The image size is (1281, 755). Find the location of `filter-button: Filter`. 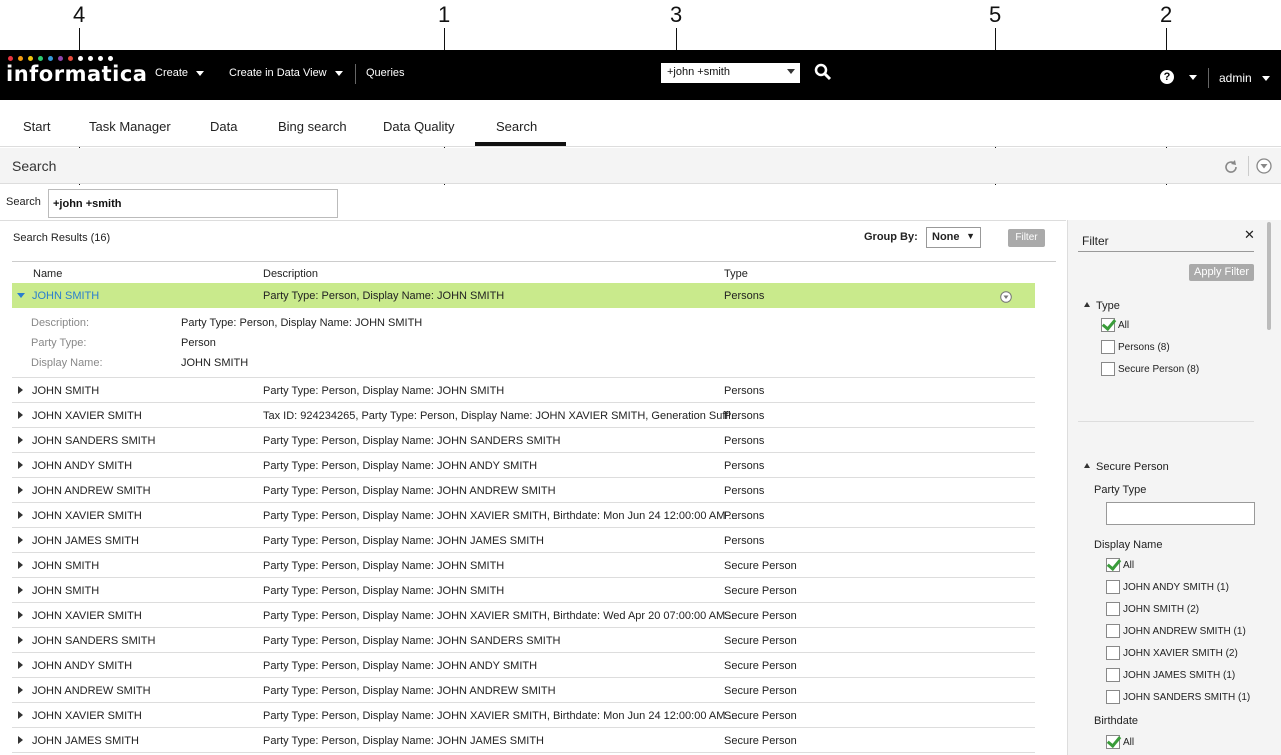

filter-button: Filter is located at coordinates (1026, 238).